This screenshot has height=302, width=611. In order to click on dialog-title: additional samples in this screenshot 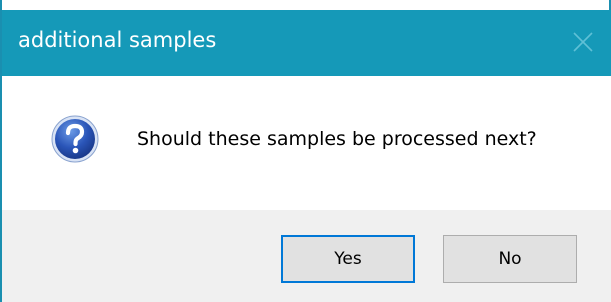, I will do `click(117, 40)`.